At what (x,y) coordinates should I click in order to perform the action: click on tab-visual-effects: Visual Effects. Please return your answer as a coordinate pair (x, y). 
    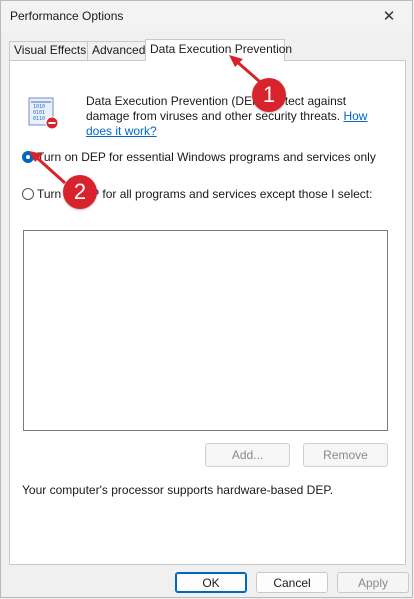
    Looking at the image, I should click on (48, 50).